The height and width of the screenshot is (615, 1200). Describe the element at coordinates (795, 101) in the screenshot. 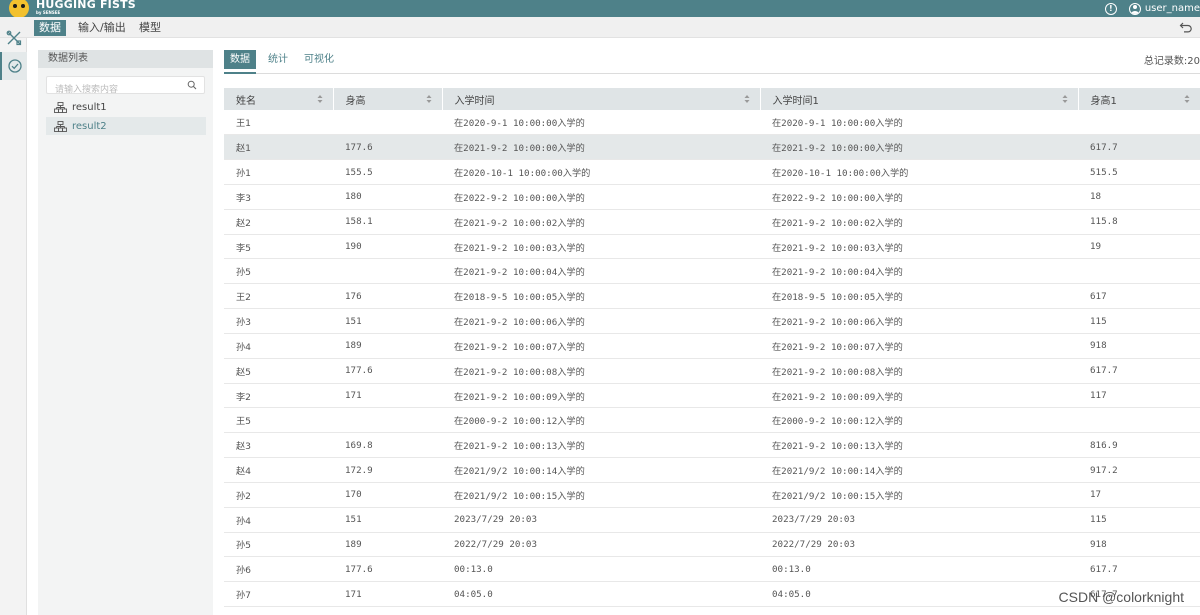

I see `column-header-label: 入学时间1` at that location.